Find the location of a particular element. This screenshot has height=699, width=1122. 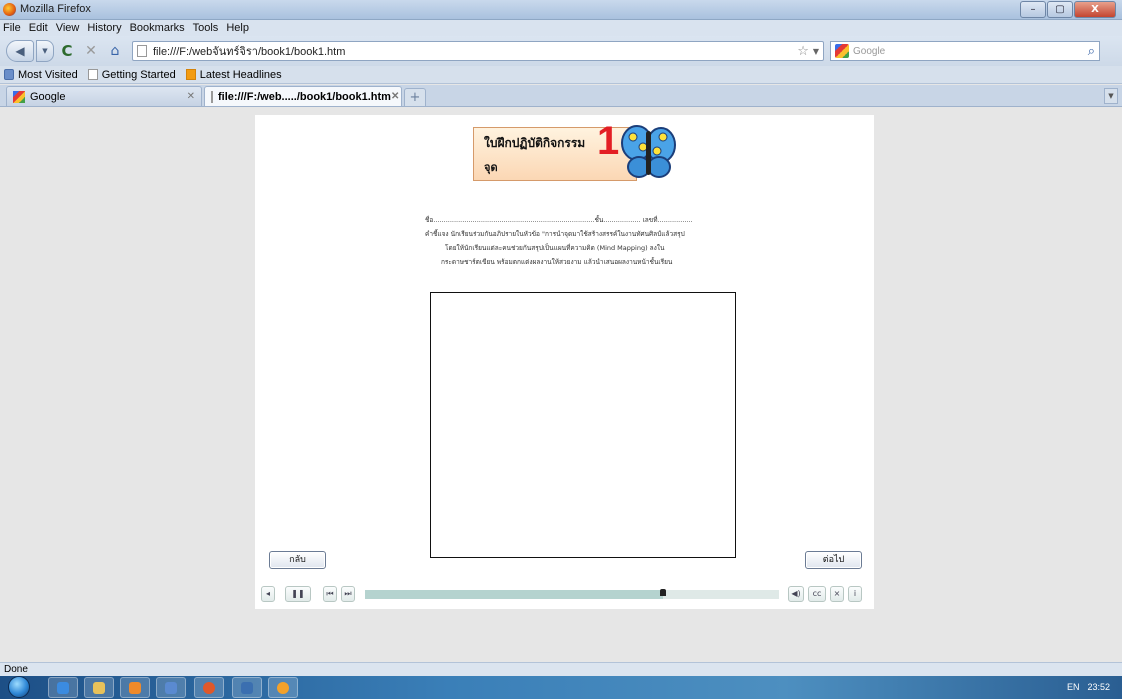

home-icon: ⌂ is located at coordinates (115, 51).